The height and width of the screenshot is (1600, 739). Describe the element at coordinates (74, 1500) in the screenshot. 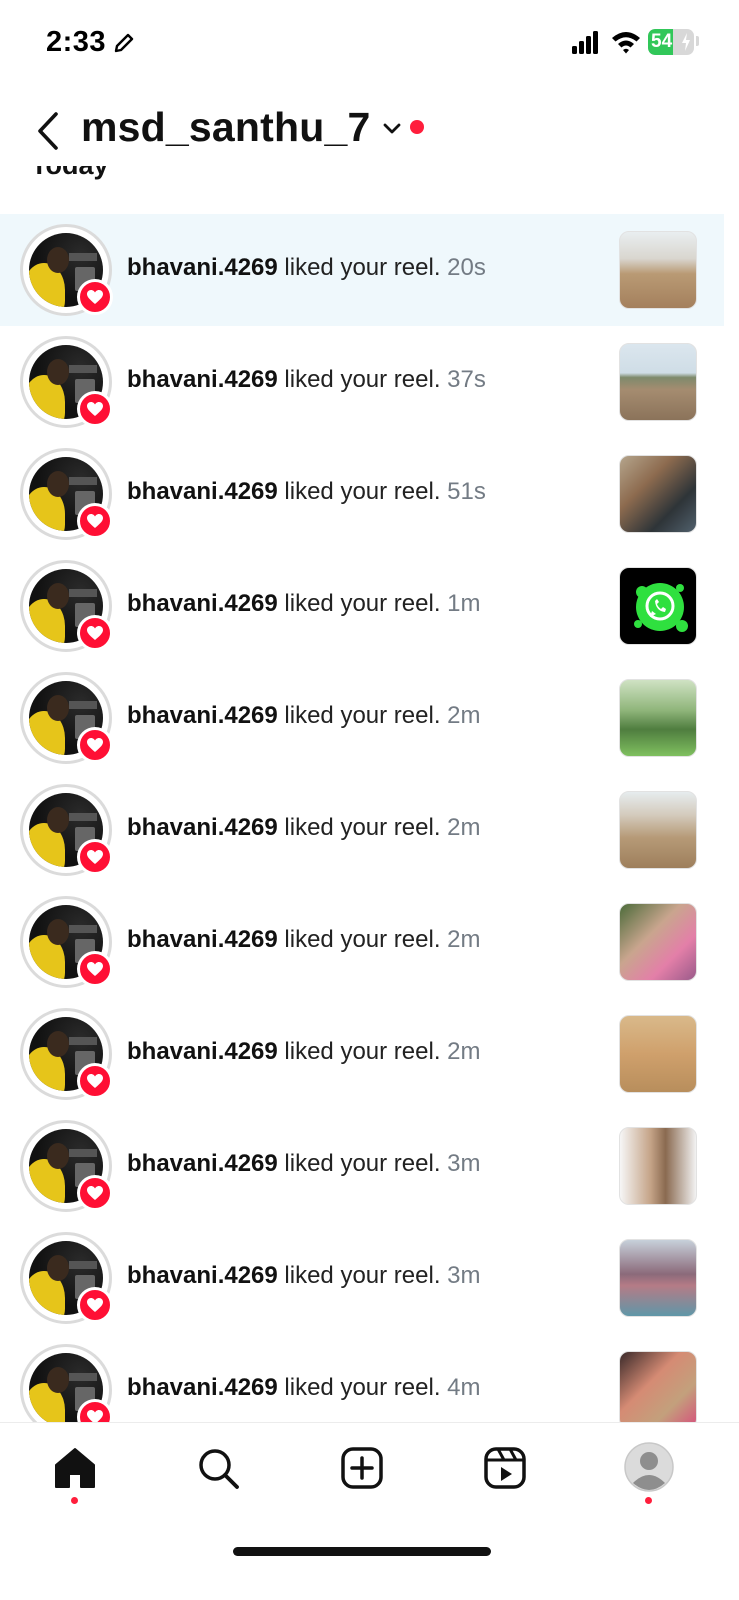

I see `home-notification-dot` at that location.